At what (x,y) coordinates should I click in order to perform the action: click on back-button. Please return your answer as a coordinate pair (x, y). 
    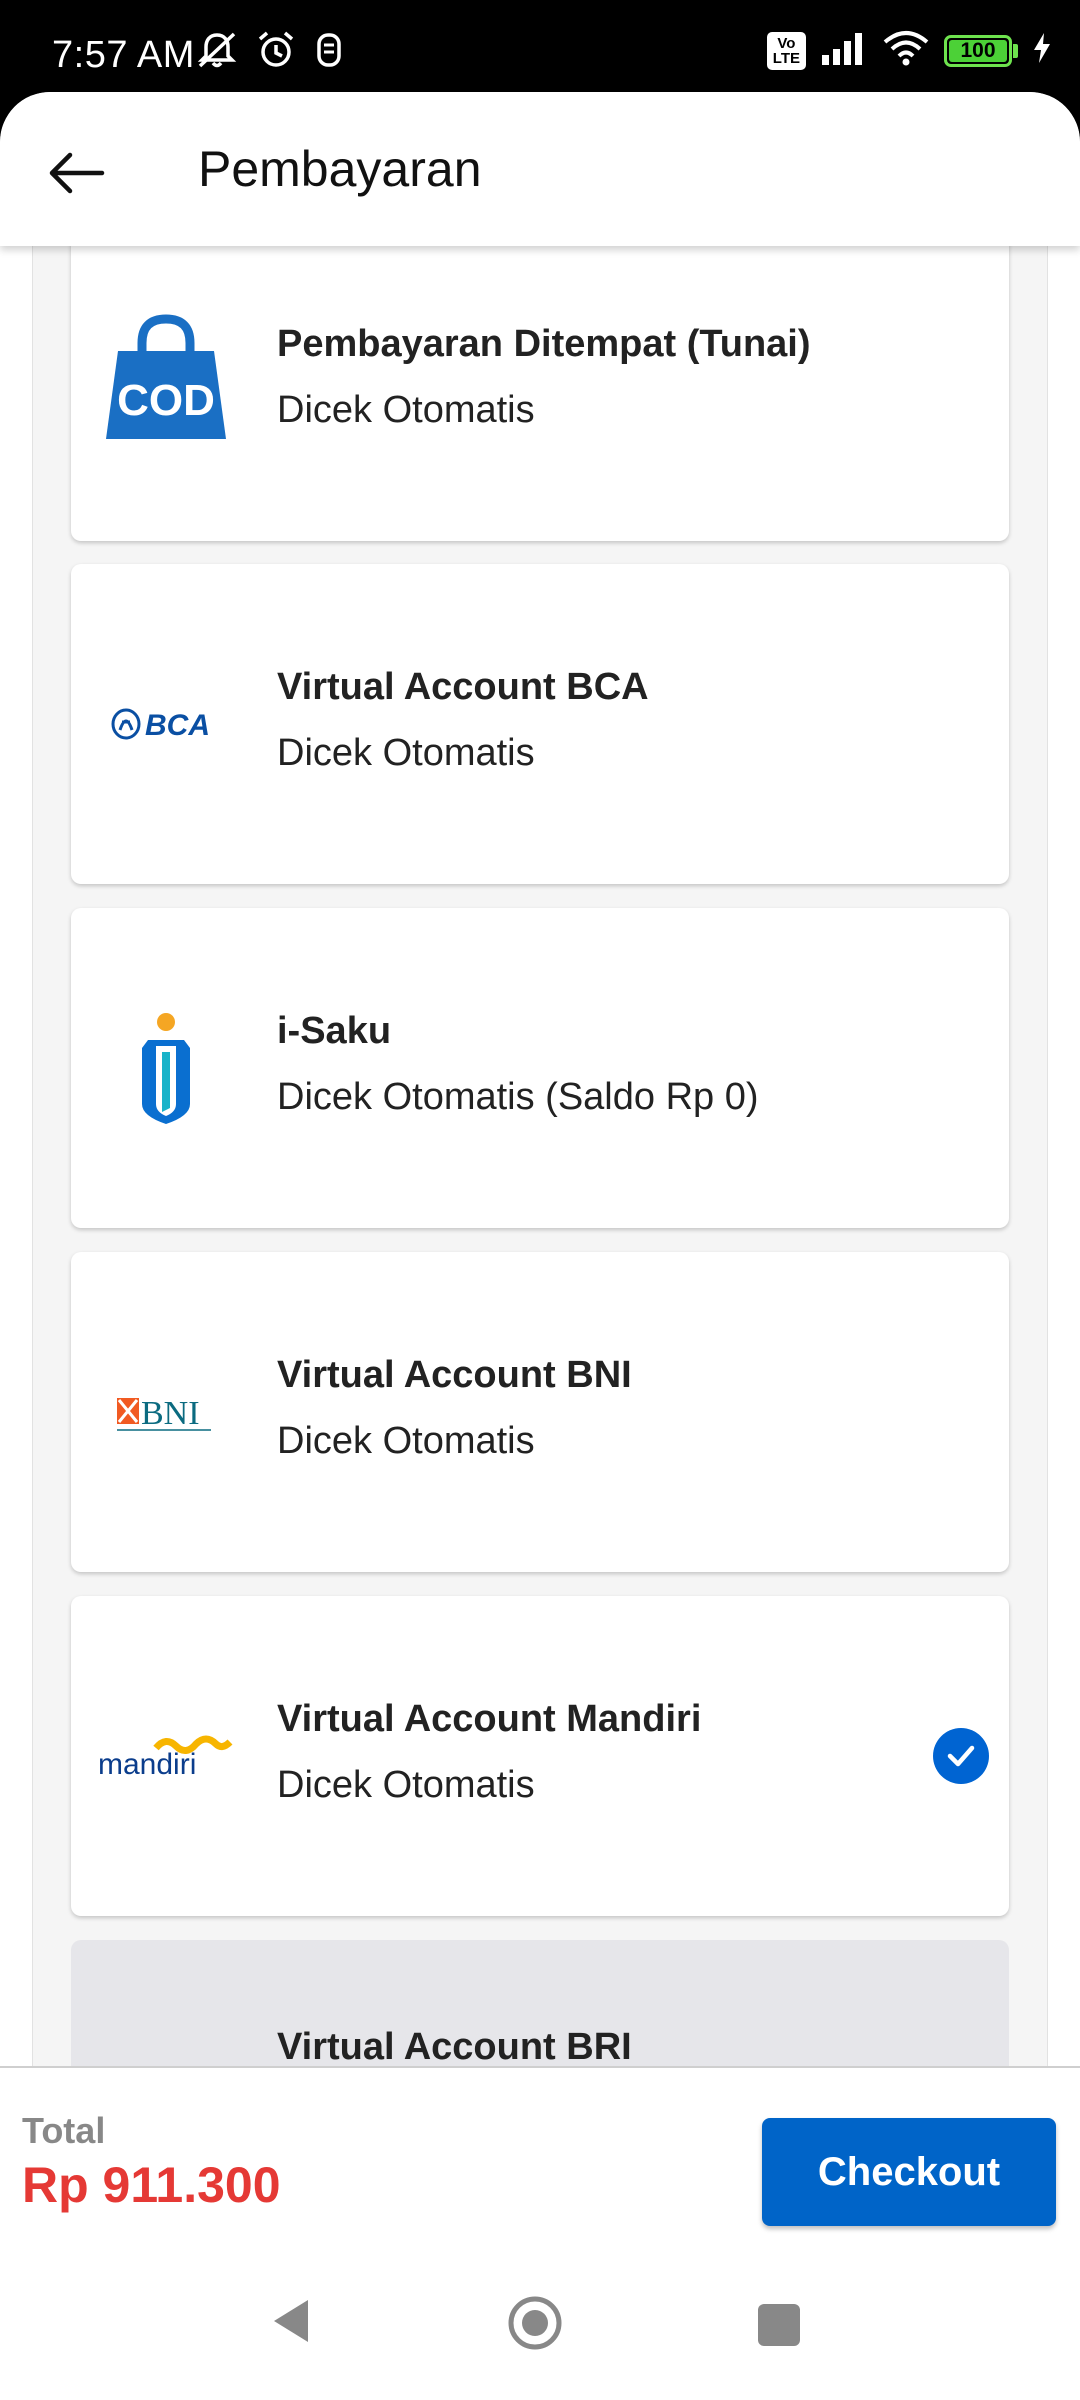
    Looking at the image, I should click on (76, 173).